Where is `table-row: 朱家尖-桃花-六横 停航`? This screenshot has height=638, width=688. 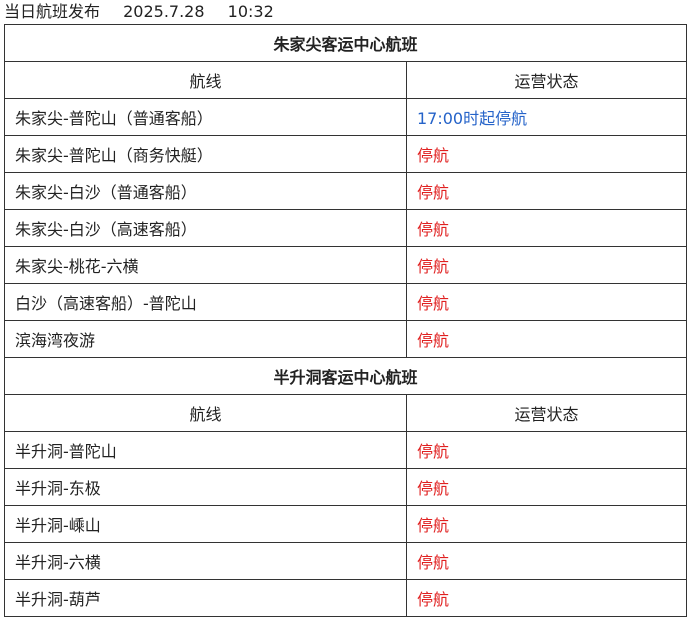 table-row: 朱家尖-桃花-六横 停航 is located at coordinates (346, 265).